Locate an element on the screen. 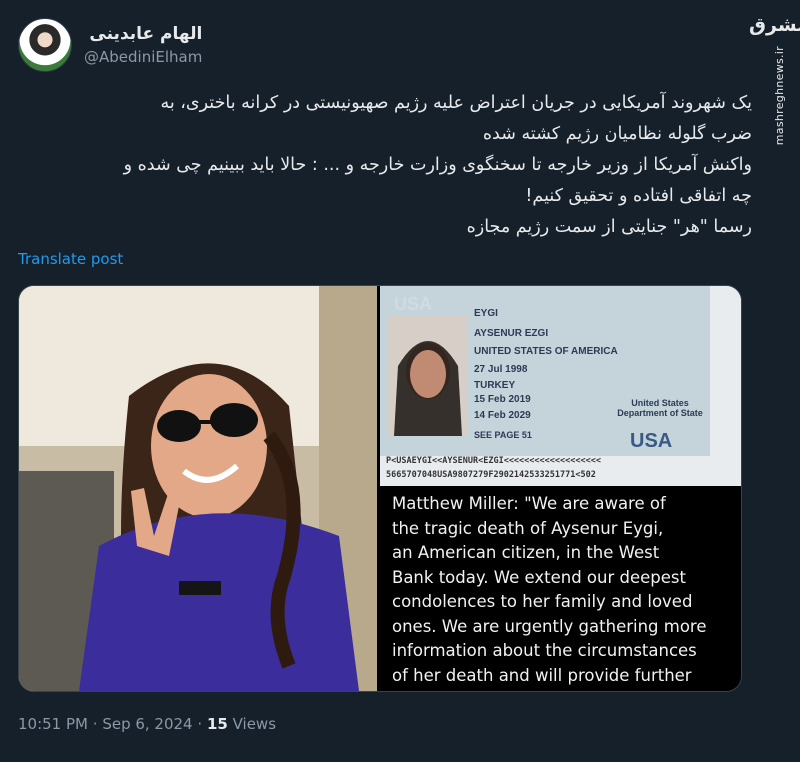 The width and height of the screenshot is (800, 762). passport-given-names: AYSENUR EZGI is located at coordinates (511, 333).